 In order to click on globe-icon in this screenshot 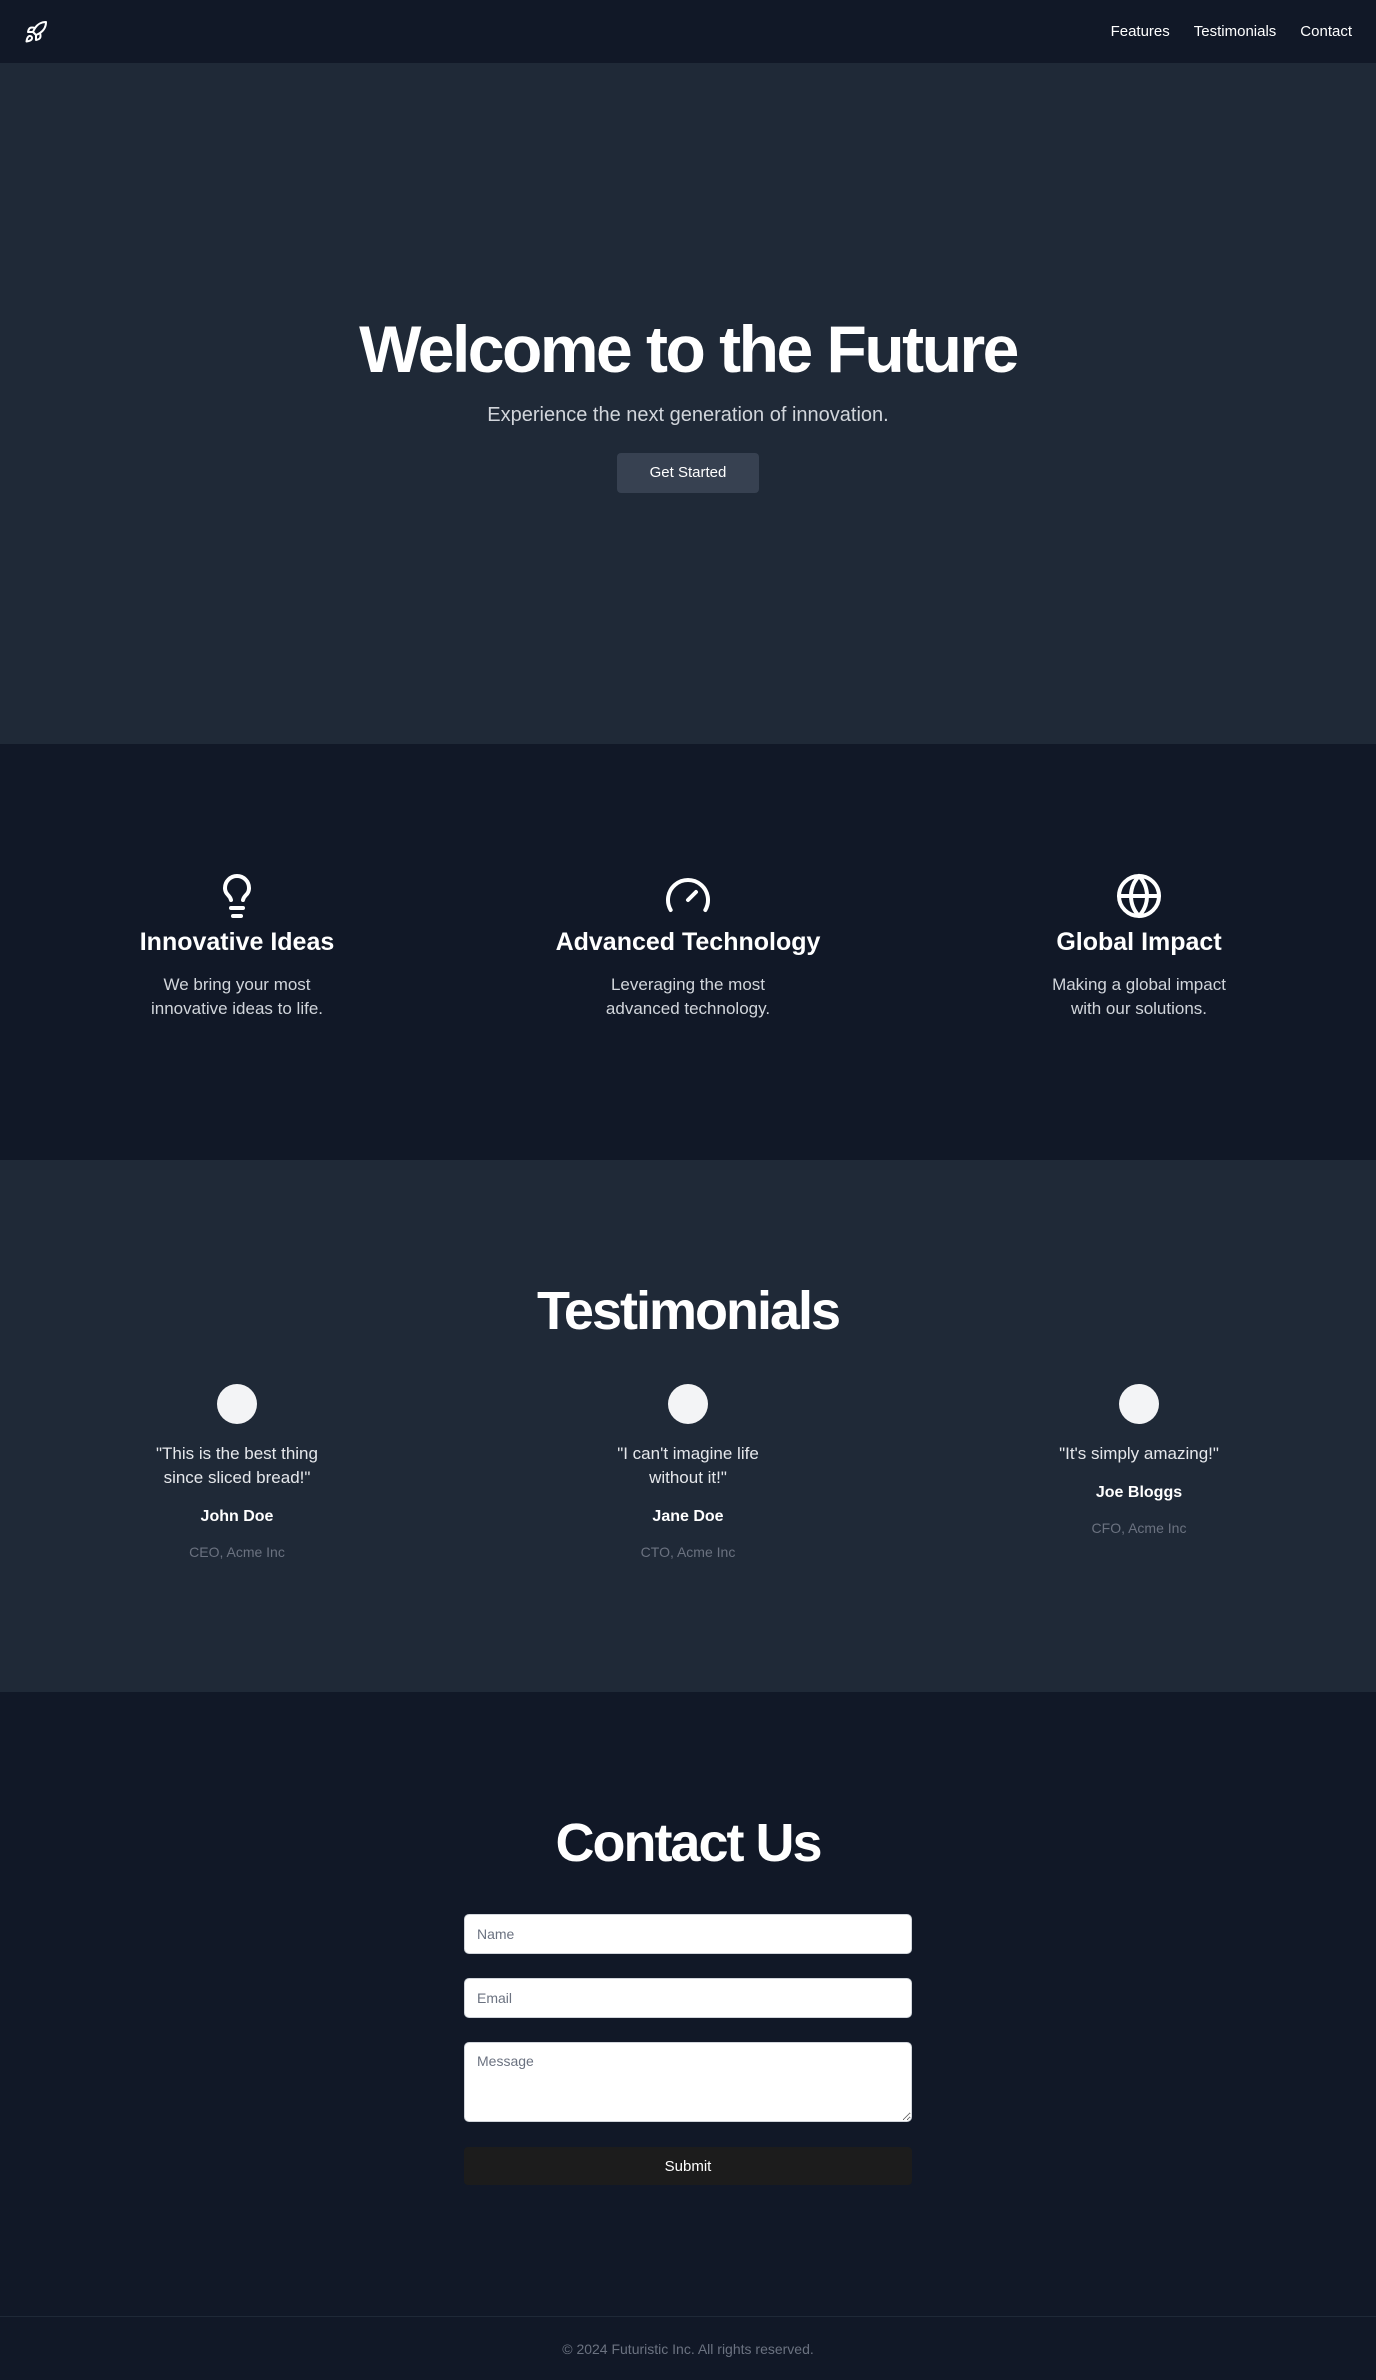, I will do `click(1139, 896)`.